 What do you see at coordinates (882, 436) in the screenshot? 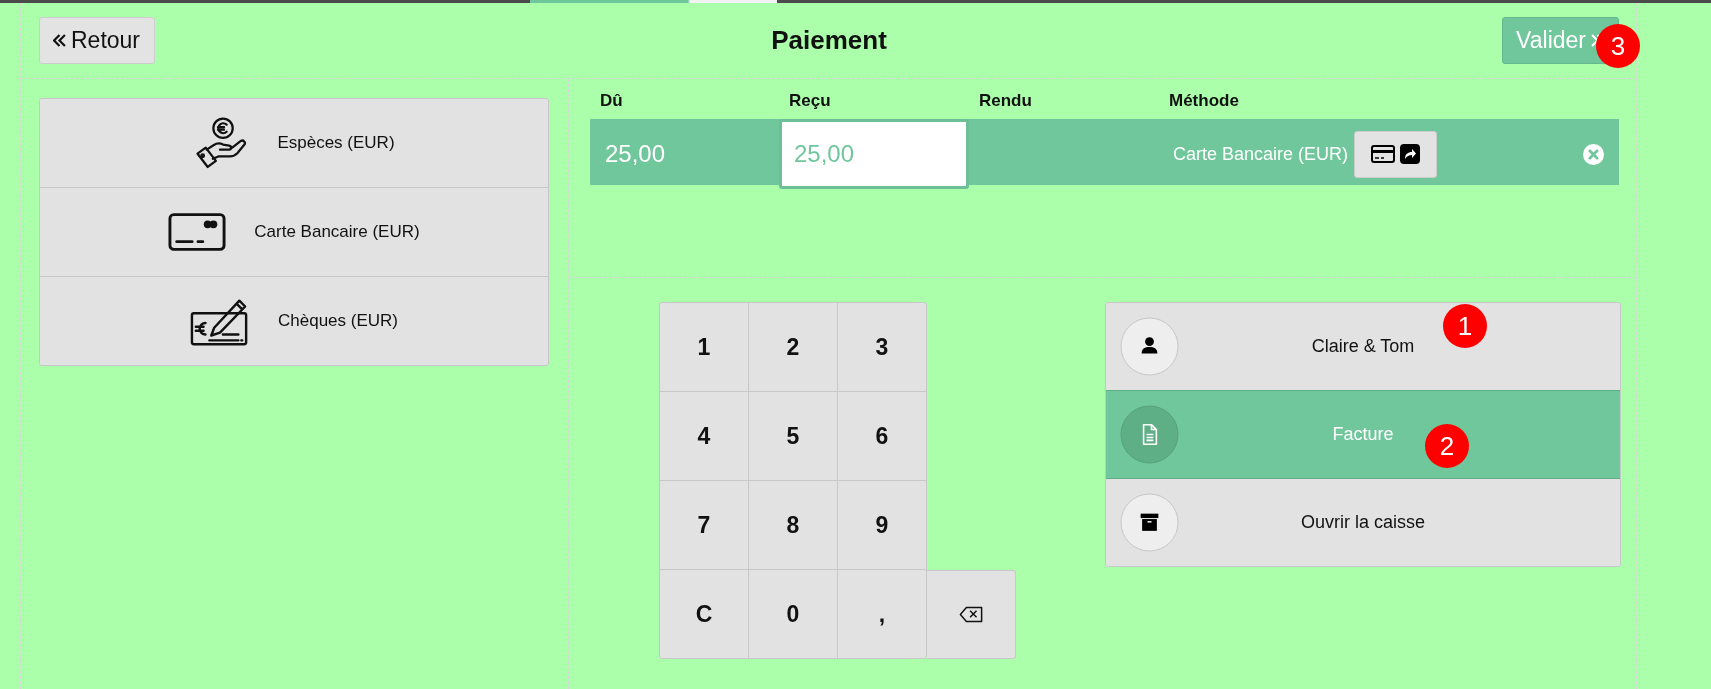
I see `numpad-key: 6` at bounding box center [882, 436].